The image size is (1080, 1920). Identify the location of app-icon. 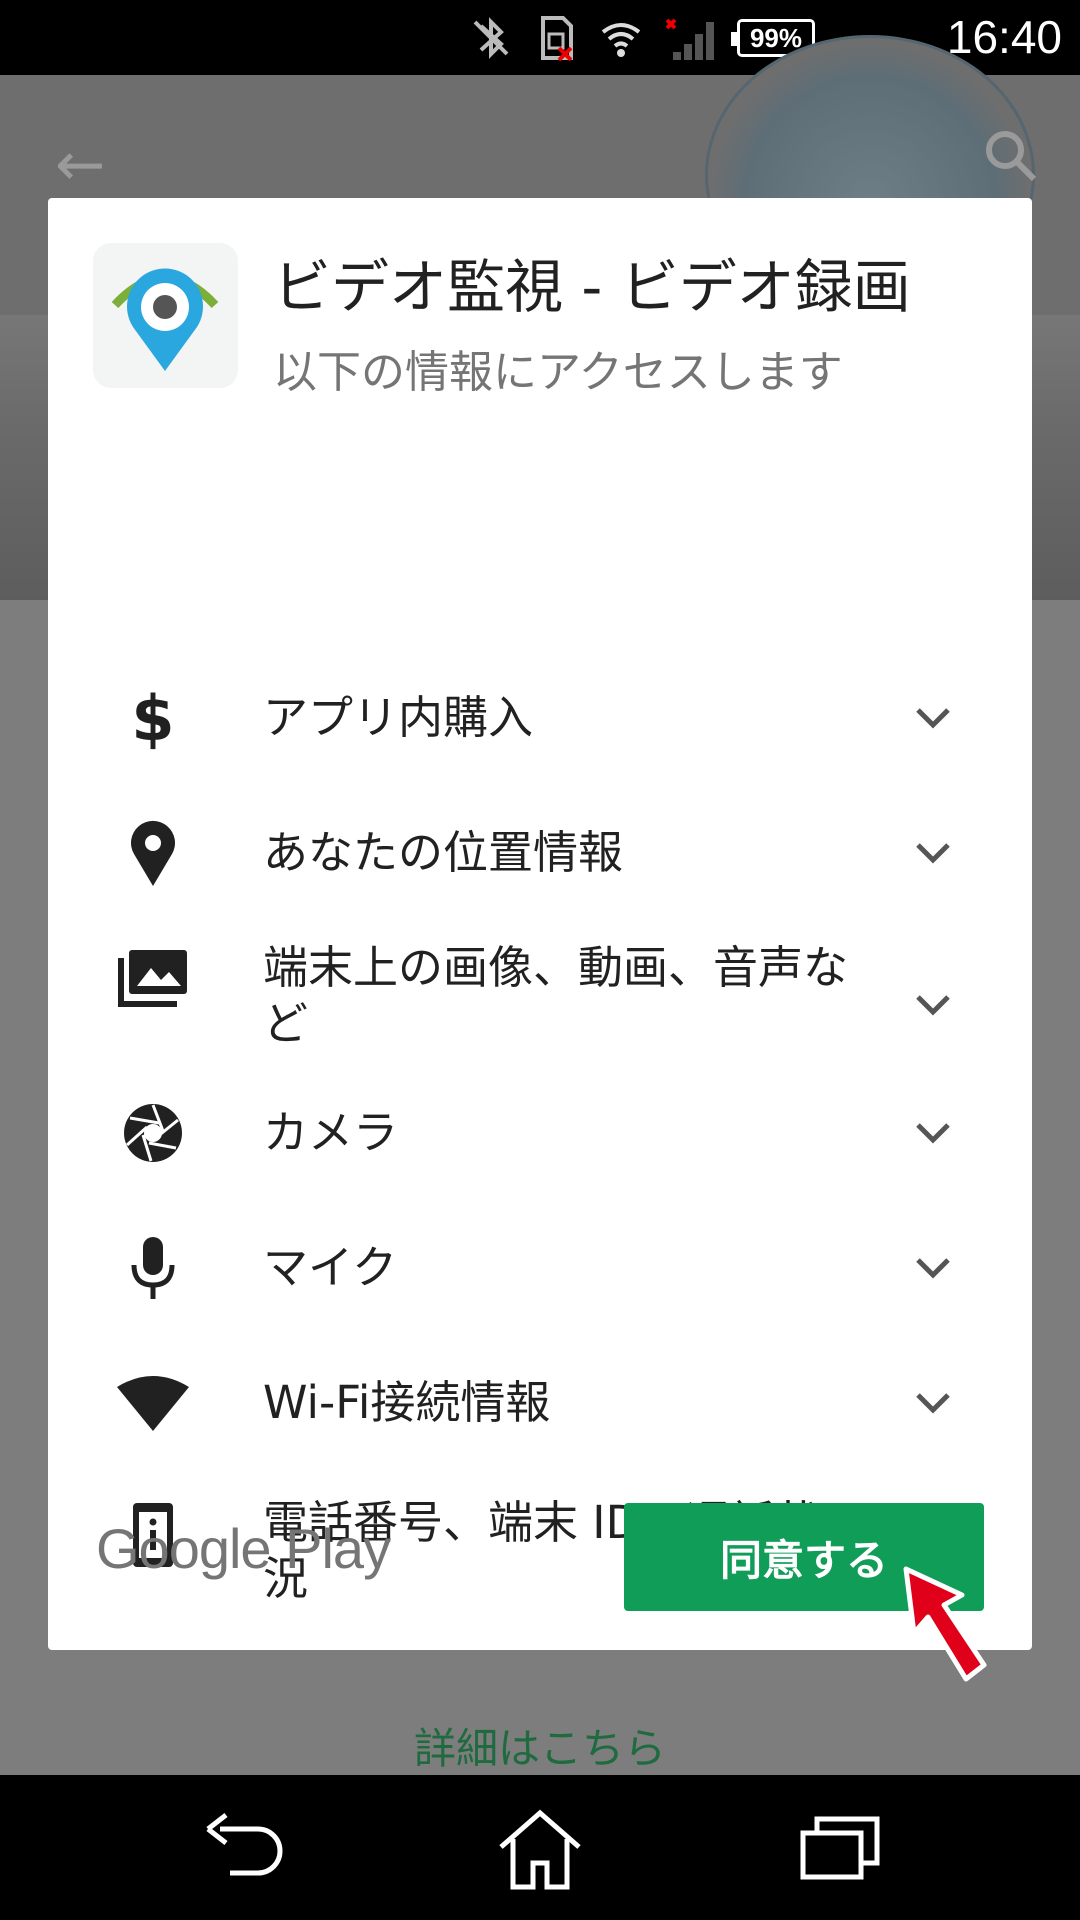
(165, 315).